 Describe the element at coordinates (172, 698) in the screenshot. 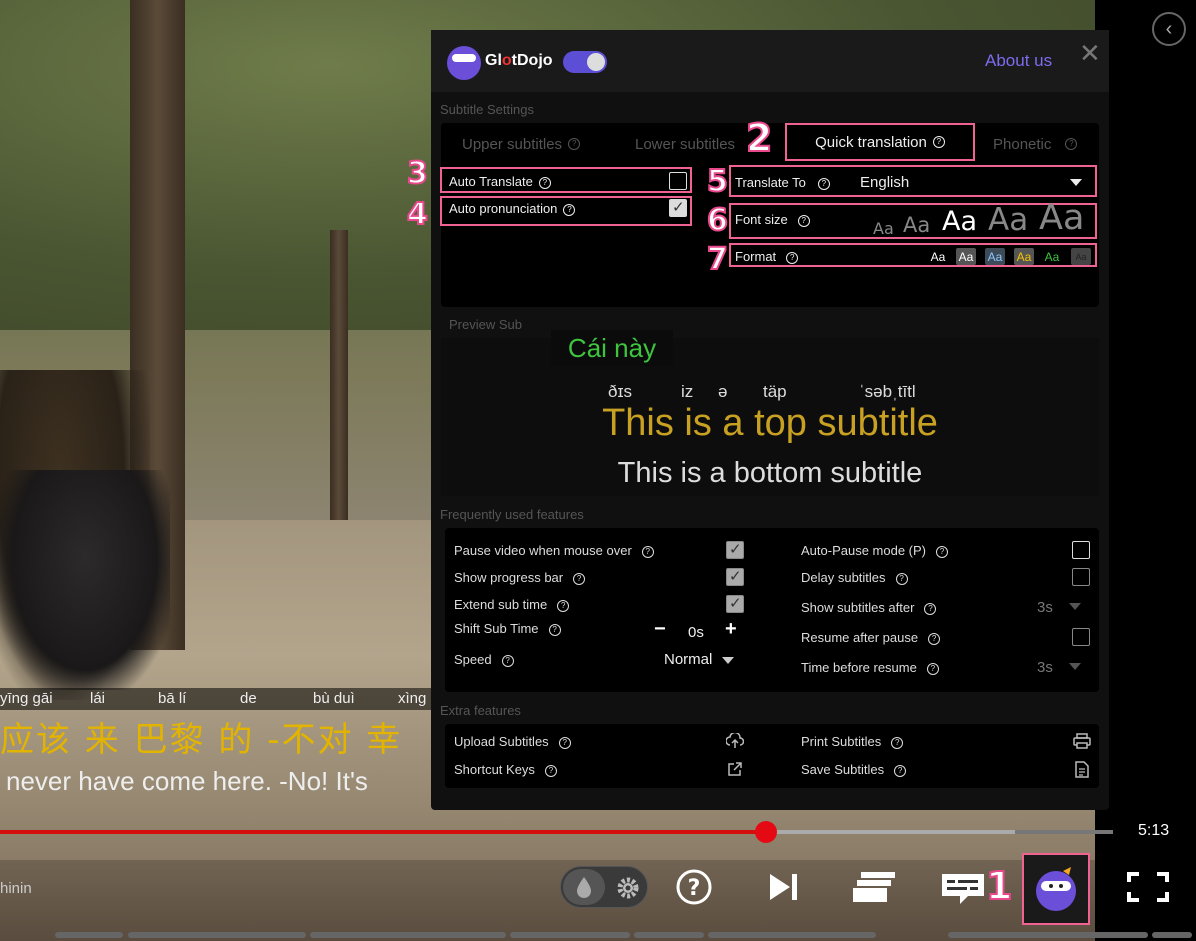

I see `video-pinyin-syllable: bā lí` at that location.